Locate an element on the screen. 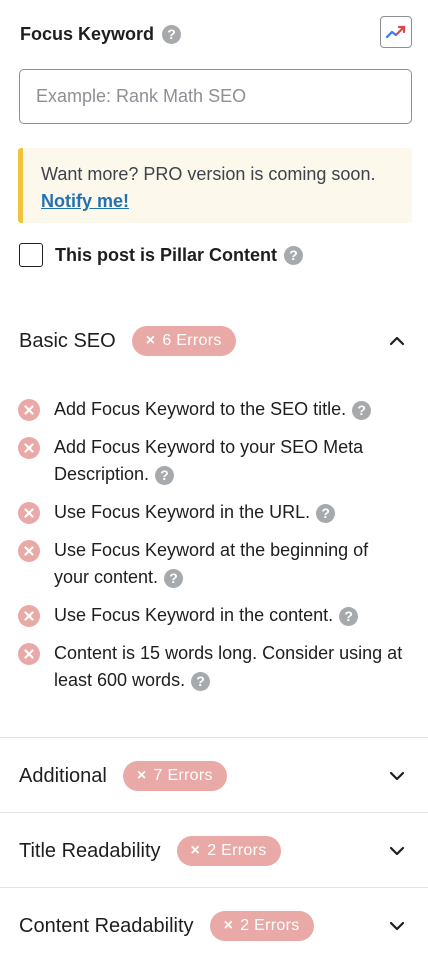 This screenshot has width=428, height=960. pro-notice-text: Want more? PRO version is coming soon. is located at coordinates (208, 174).